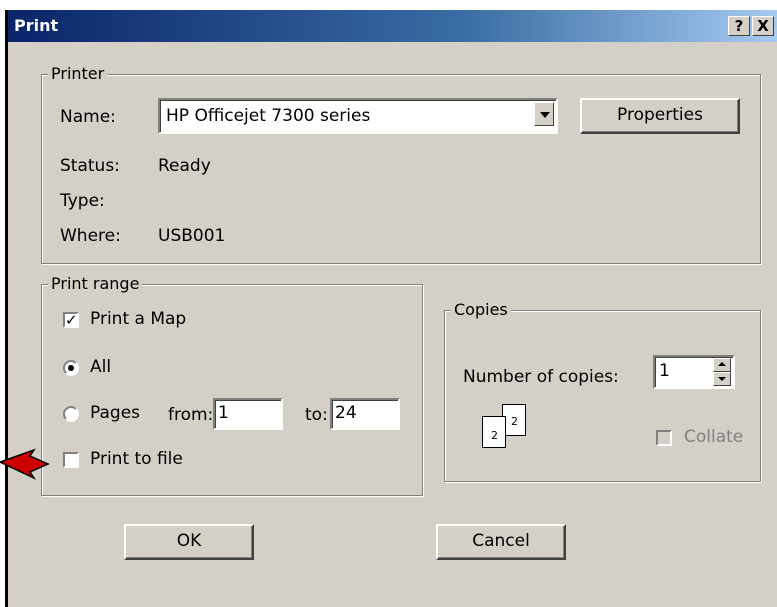 This screenshot has width=777, height=607. I want to click on help-button: ?, so click(739, 26).